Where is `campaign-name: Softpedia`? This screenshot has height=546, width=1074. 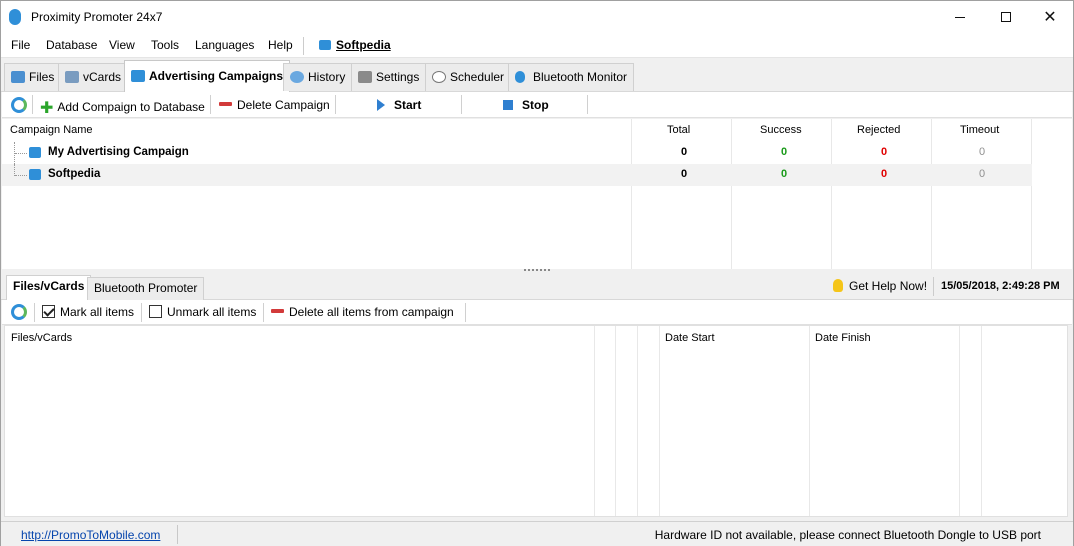 campaign-name: Softpedia is located at coordinates (74, 174).